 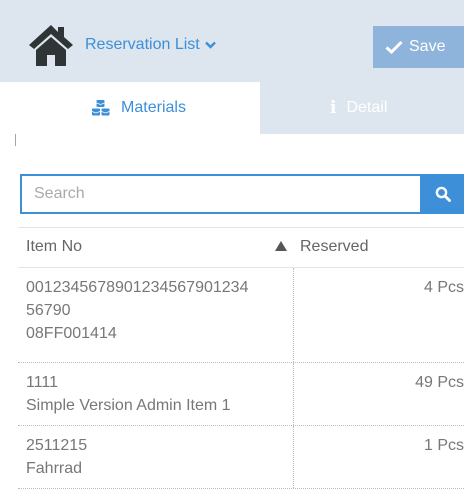 What do you see at coordinates (221, 194) in the screenshot?
I see `search-input` at bounding box center [221, 194].